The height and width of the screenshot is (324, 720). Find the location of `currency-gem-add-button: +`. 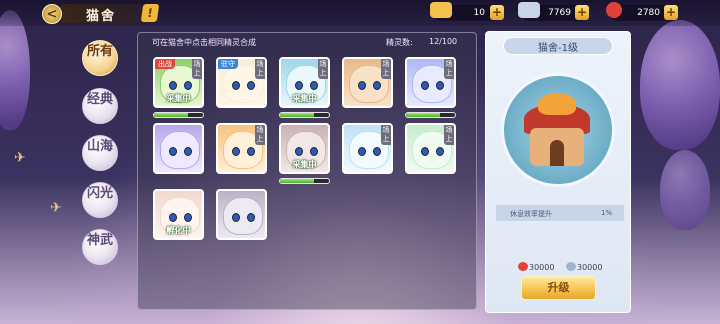

currency-gem-add-button: + is located at coordinates (671, 12).